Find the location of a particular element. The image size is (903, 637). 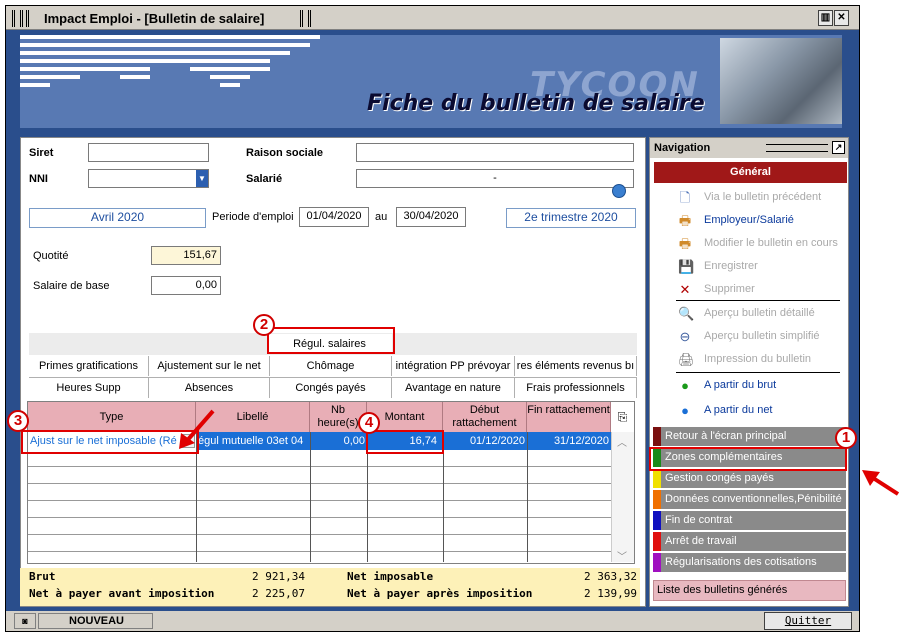

zoom-icon: ⊖ is located at coordinates (685, 336).